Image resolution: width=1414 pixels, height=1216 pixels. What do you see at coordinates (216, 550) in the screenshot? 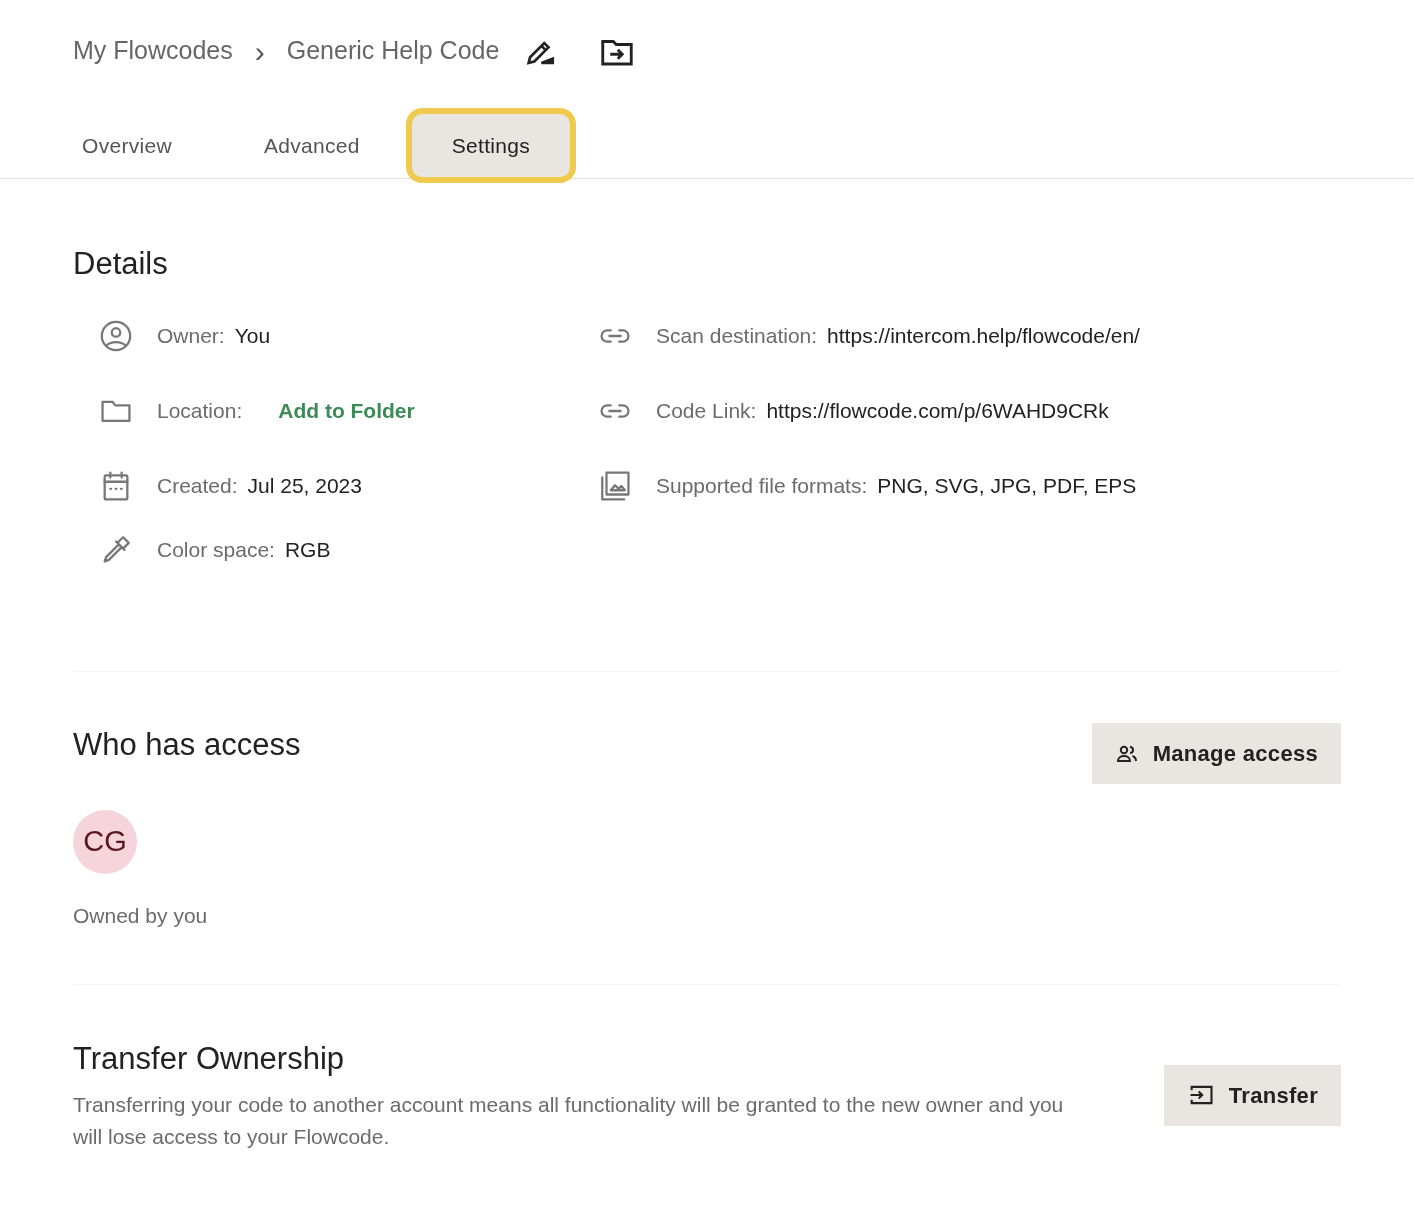
I see `detail-label: Color space:` at bounding box center [216, 550].